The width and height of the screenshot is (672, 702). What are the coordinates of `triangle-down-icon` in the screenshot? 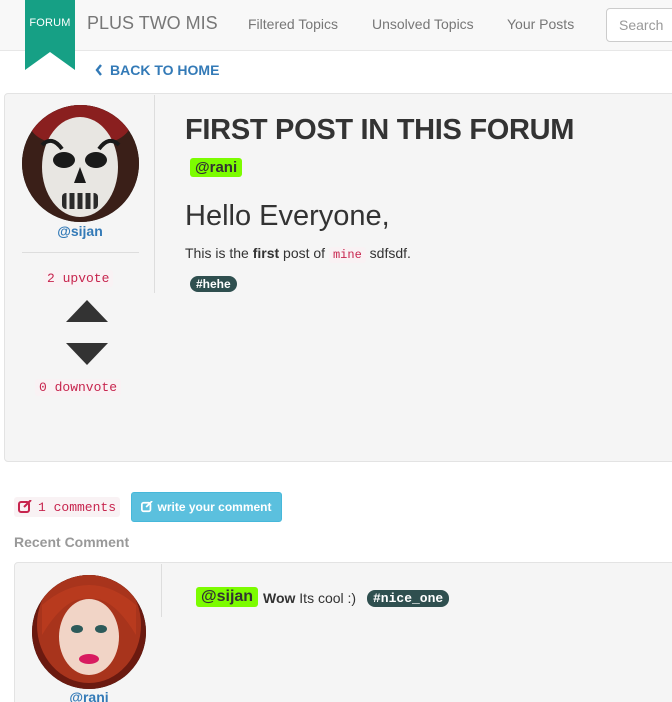 It's located at (87, 354).